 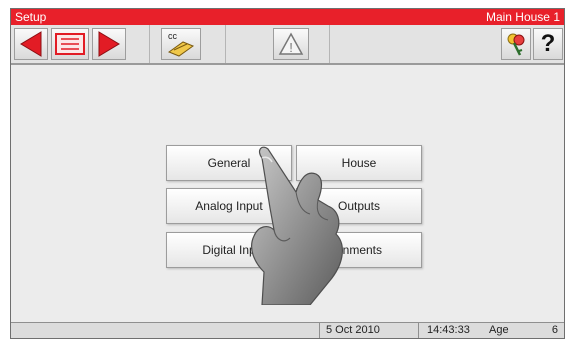 I want to click on triangle-right-icon, so click(x=109, y=44).